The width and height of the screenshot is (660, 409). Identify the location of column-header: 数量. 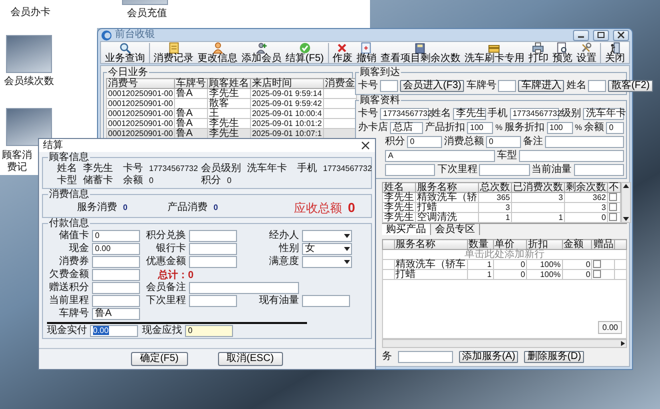
(480, 245).